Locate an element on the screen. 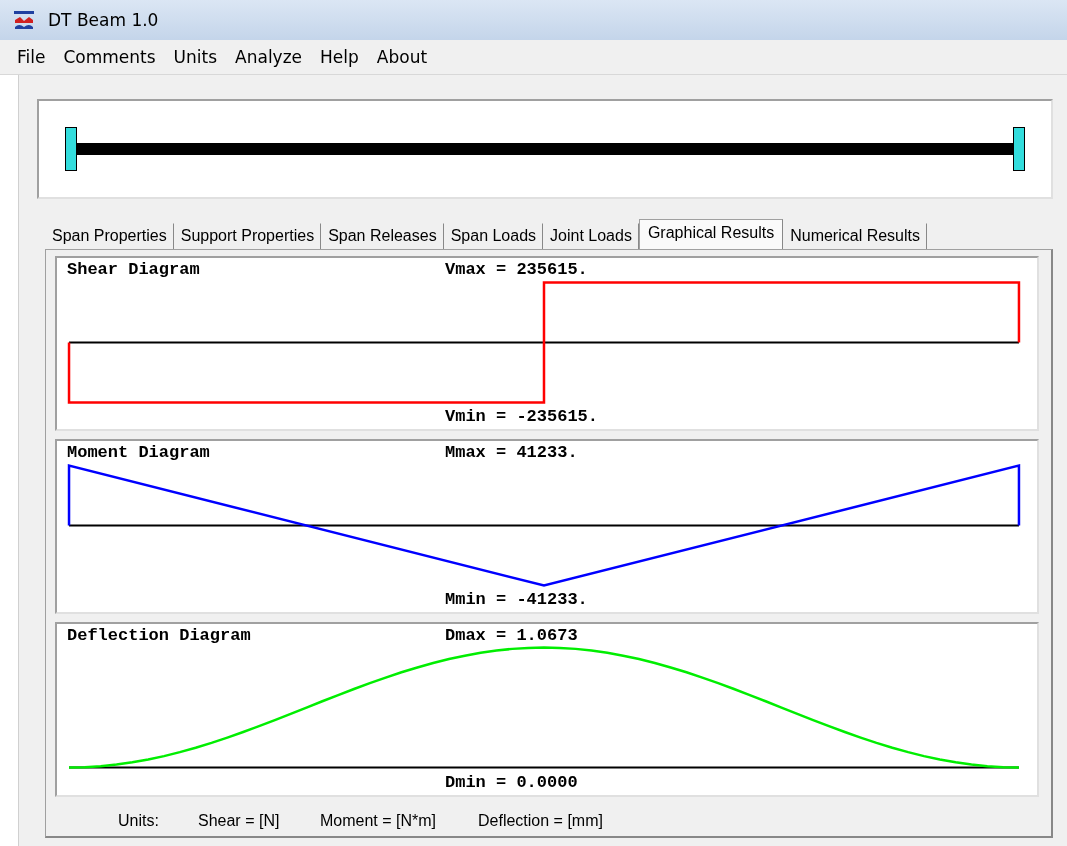  units-label: Shear = [N] is located at coordinates (239, 820).